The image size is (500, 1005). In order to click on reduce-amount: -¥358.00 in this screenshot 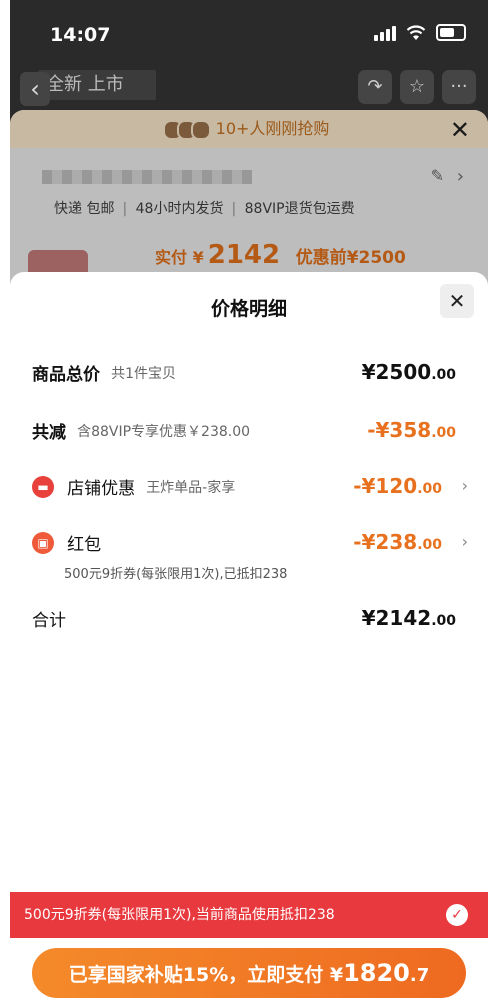, I will do `click(411, 430)`.